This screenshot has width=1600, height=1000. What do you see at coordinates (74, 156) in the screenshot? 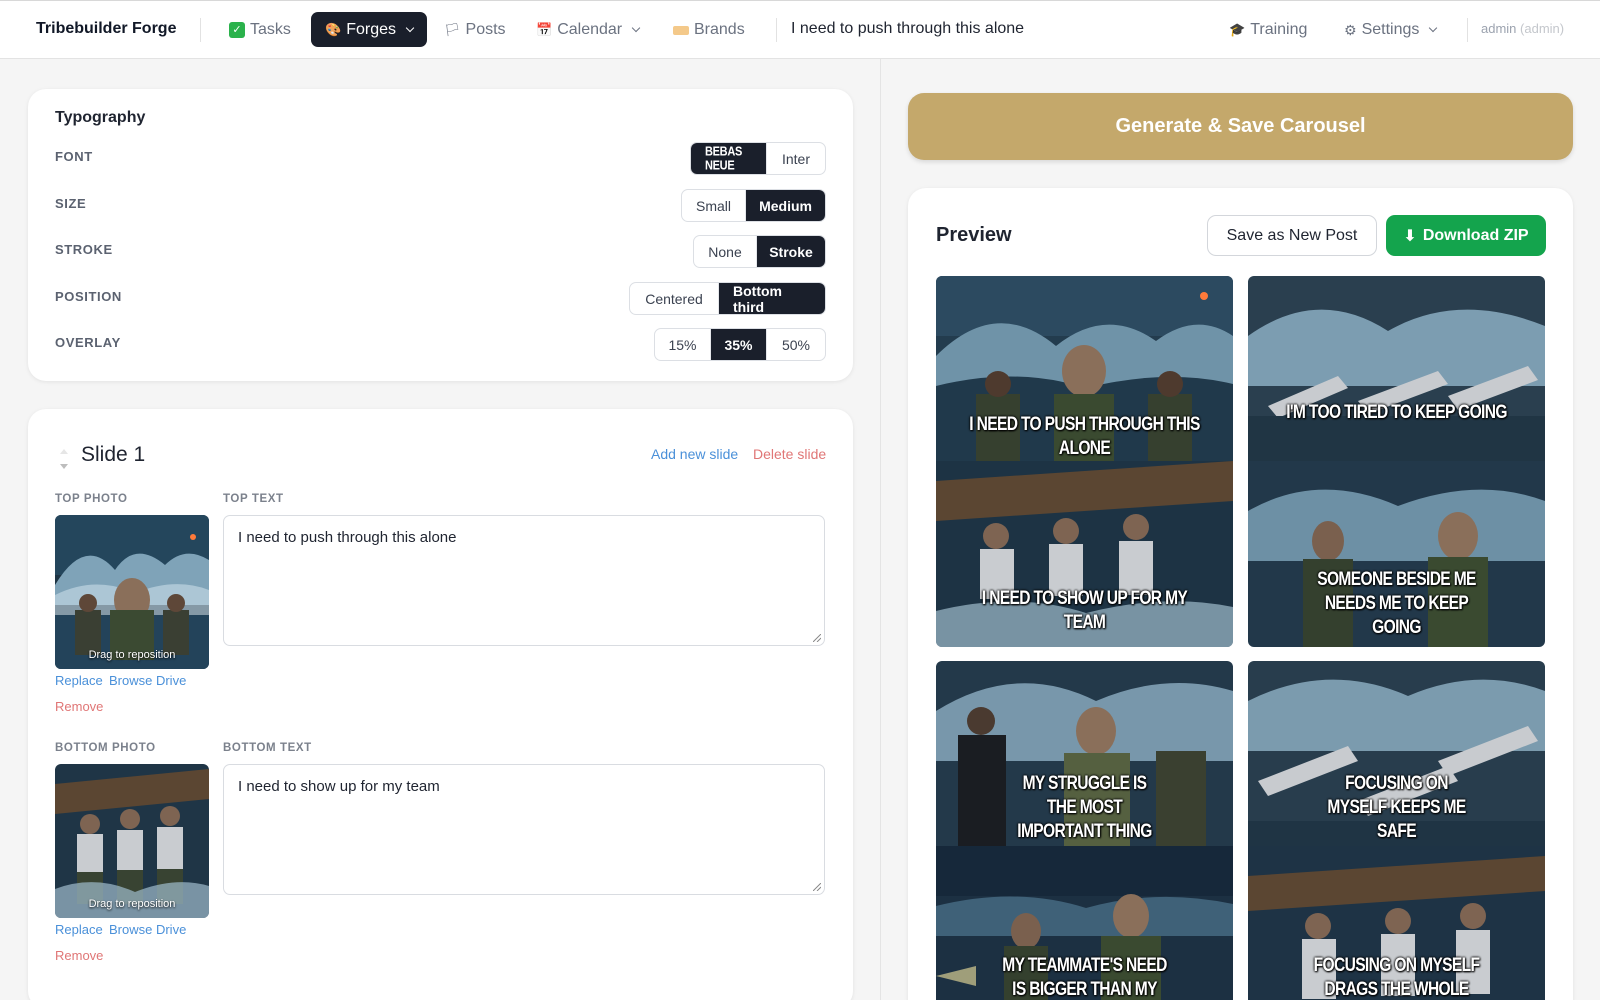
I see `font-label: FONT` at bounding box center [74, 156].